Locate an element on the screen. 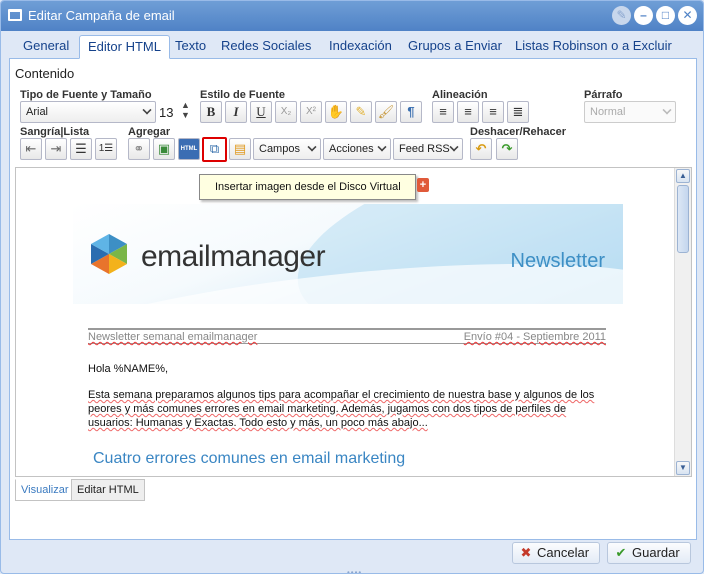 This screenshot has height=574, width=704. redo-icon: ↷ is located at coordinates (507, 149).